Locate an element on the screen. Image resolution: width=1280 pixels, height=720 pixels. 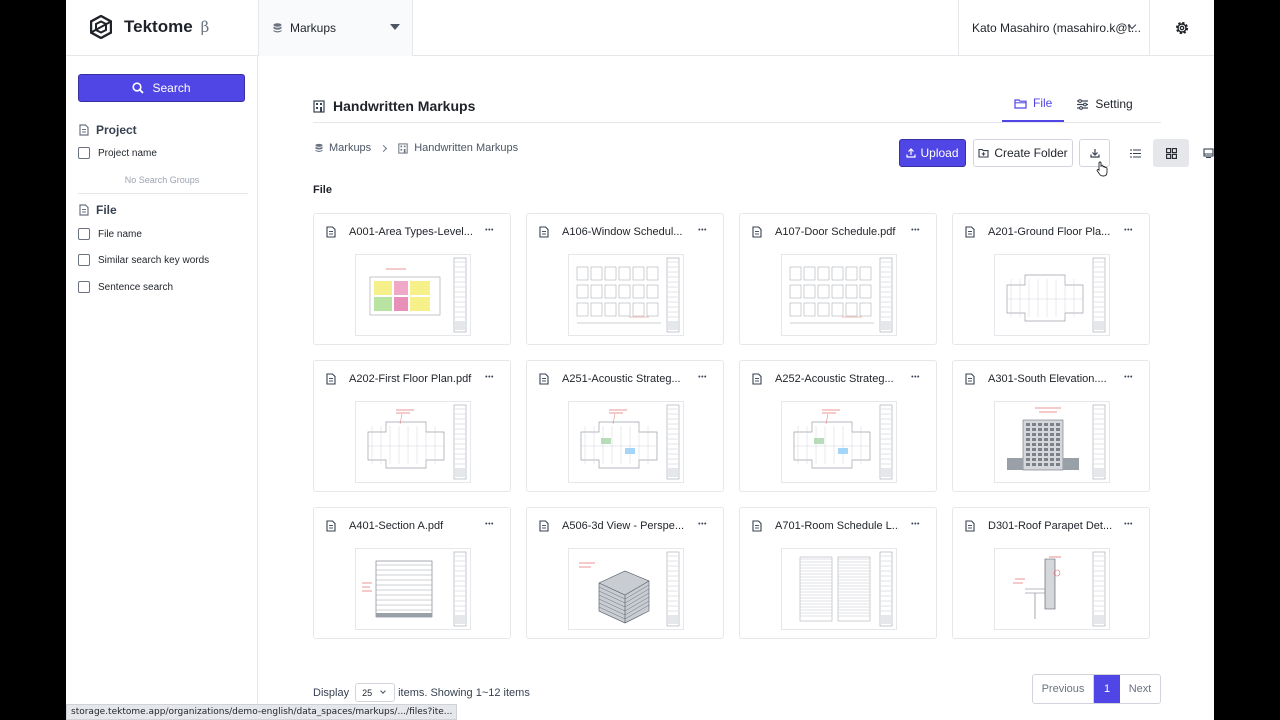
tab-file: File is located at coordinates (1033, 104).